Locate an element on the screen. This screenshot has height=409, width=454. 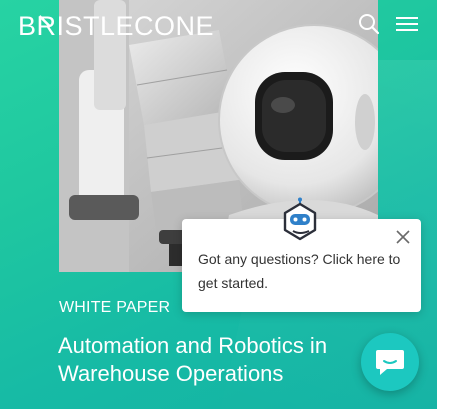
hamburger-menu-icon is located at coordinates (407, 24).